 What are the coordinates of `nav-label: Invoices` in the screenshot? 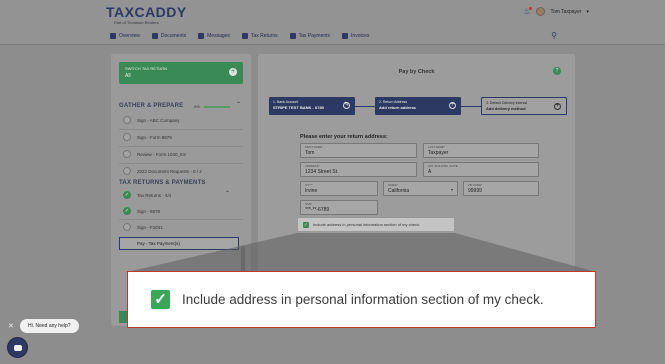 It's located at (360, 35).